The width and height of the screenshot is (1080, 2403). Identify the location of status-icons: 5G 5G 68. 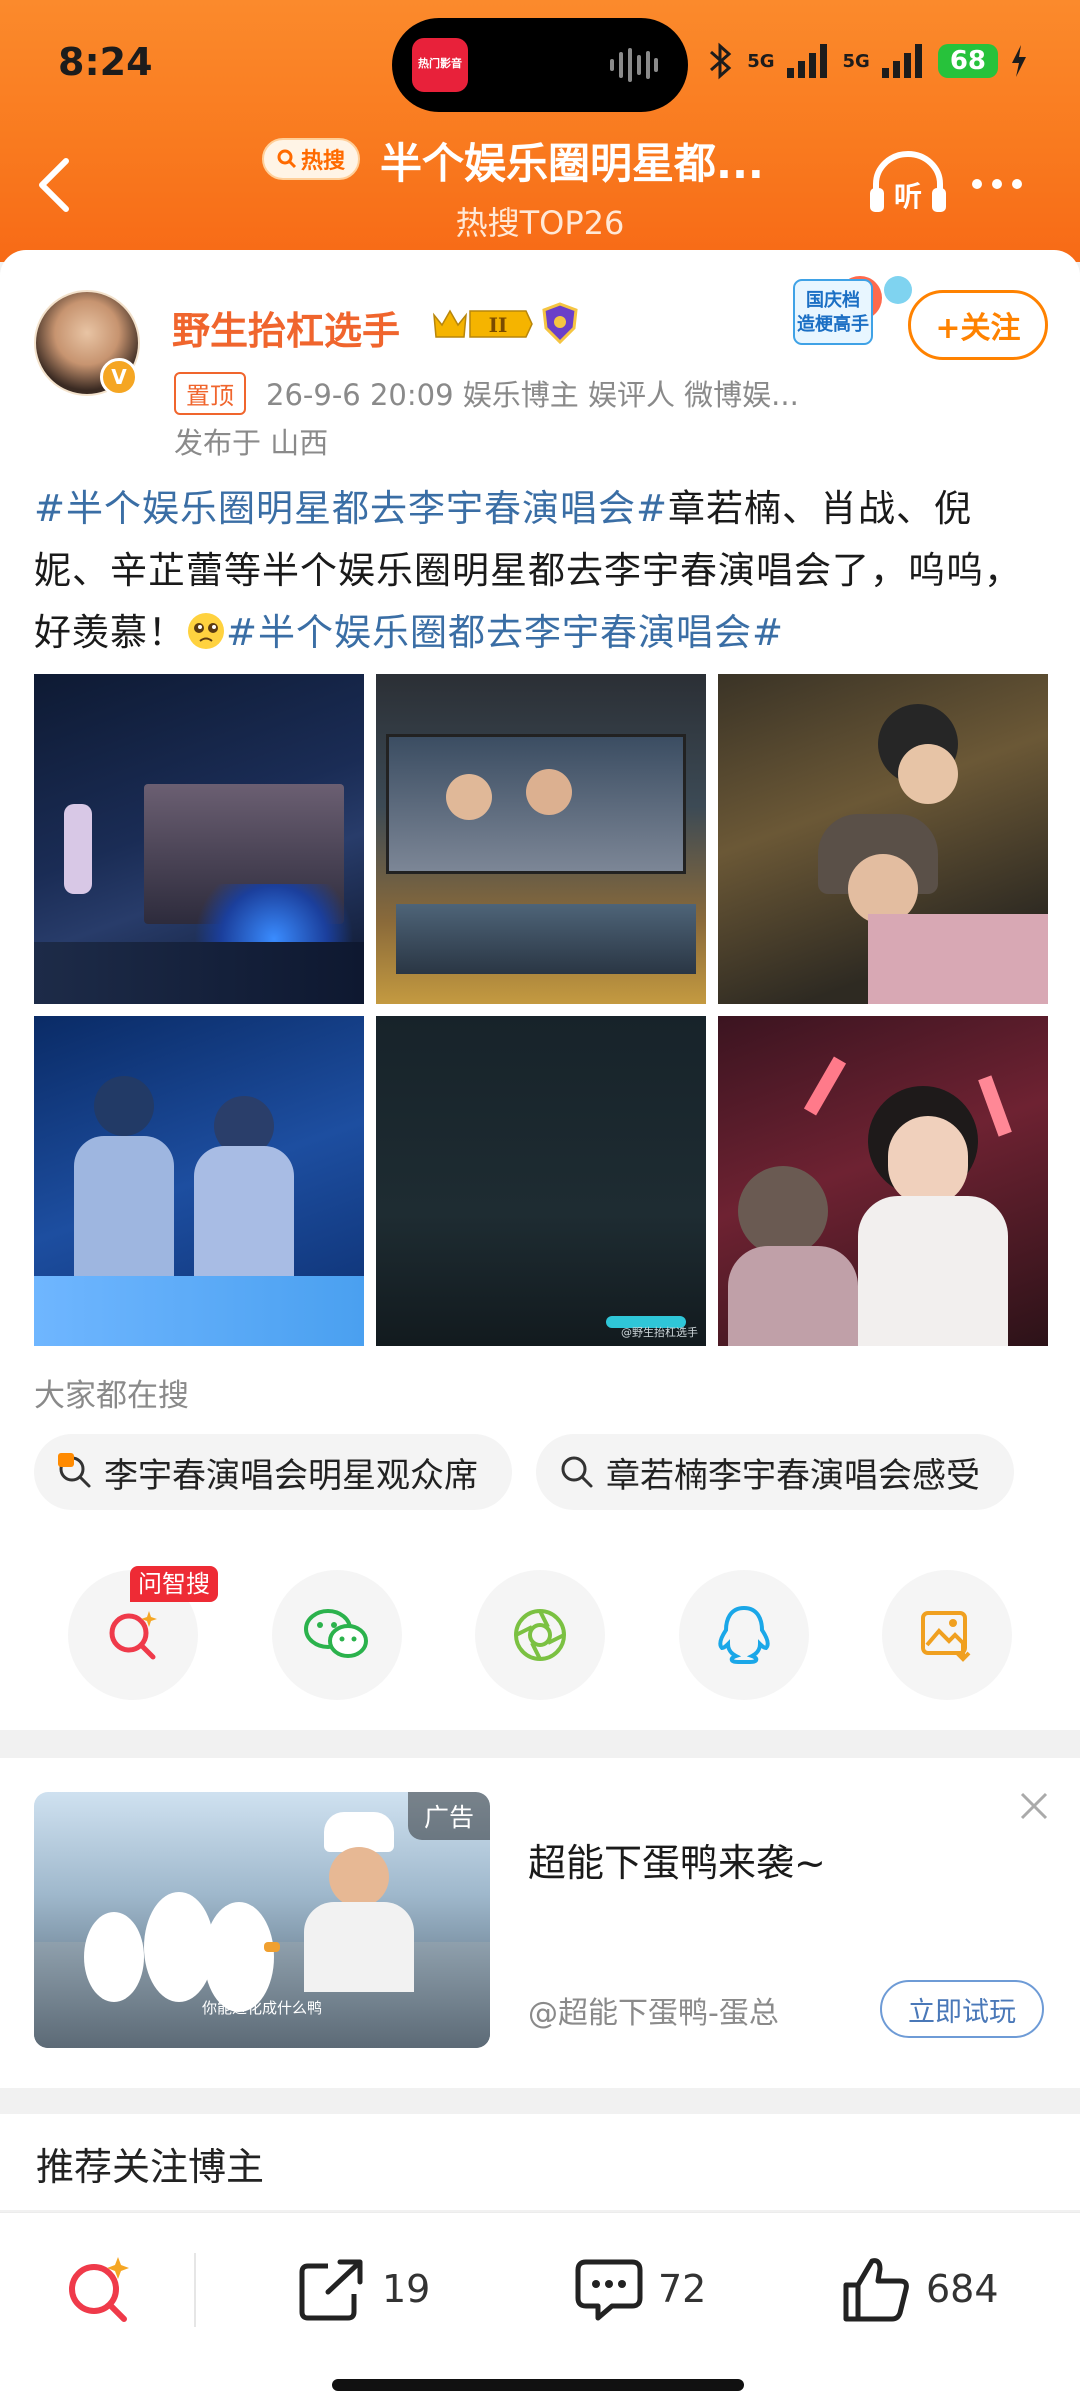
(866, 61).